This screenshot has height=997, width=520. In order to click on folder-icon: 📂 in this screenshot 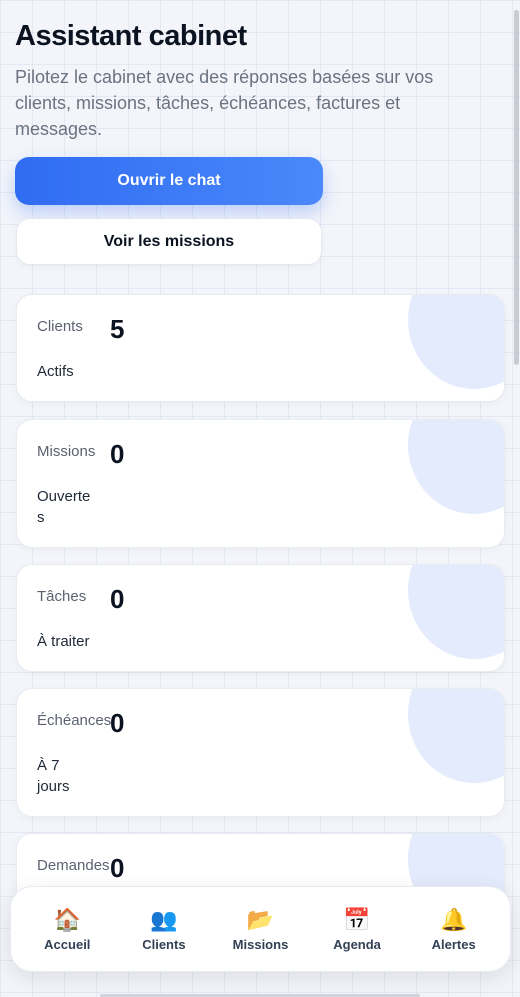, I will do `click(260, 919)`.